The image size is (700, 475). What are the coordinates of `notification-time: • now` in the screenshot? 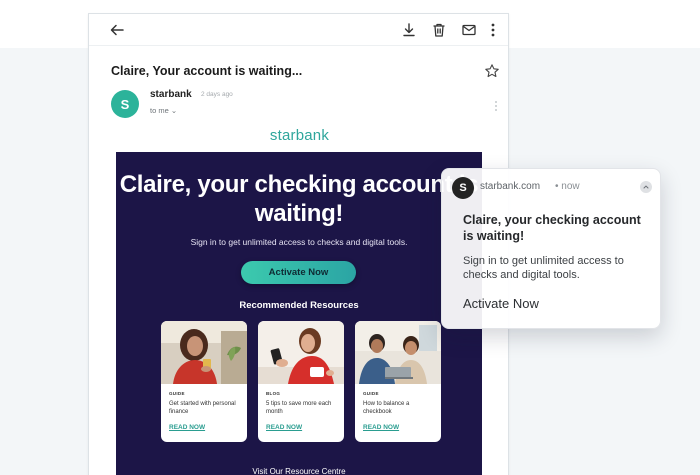 It's located at (567, 186).